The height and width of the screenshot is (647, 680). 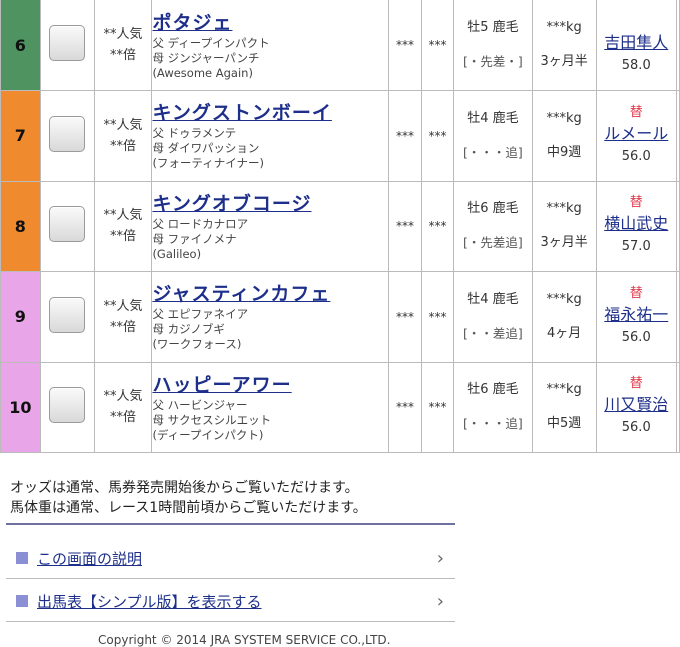 What do you see at coordinates (636, 224) in the screenshot?
I see `jockey-link: 横山武史` at bounding box center [636, 224].